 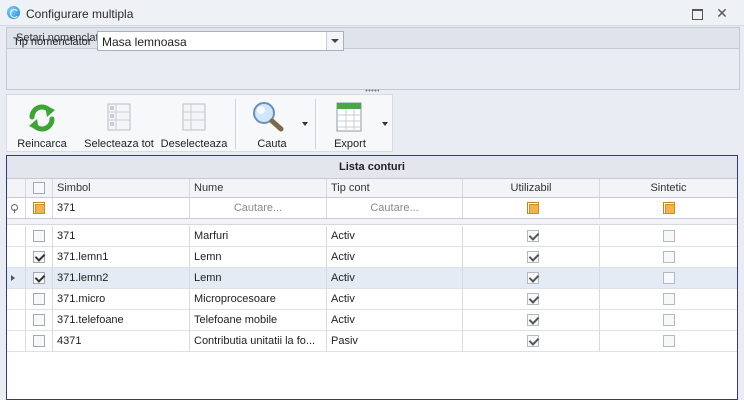 What do you see at coordinates (220, 41) in the screenshot?
I see `tip-nomenclator-dropdown: Masa lemnoasa` at bounding box center [220, 41].